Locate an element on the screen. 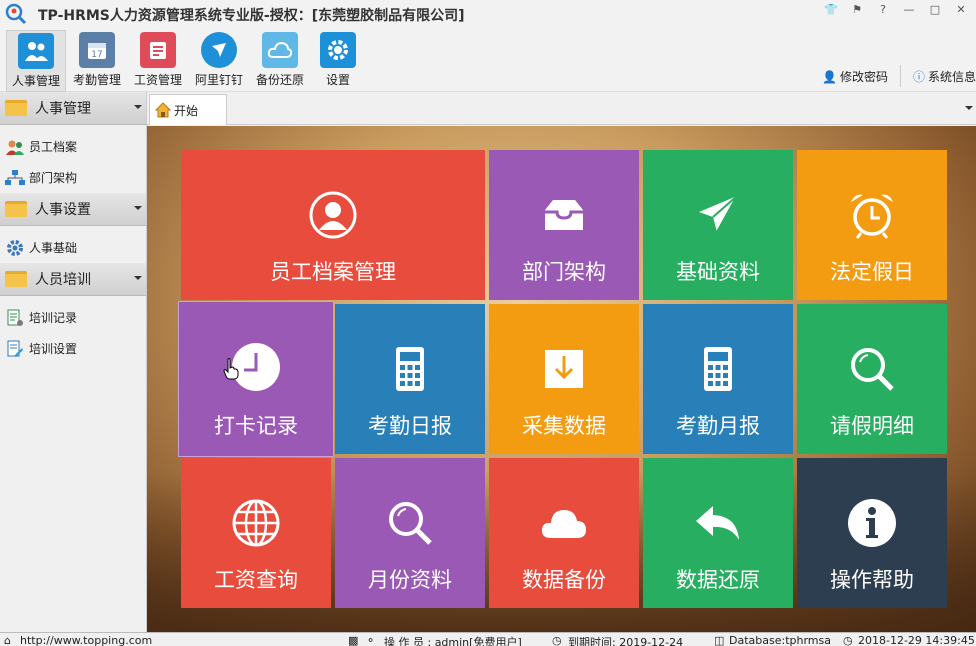 The image size is (976, 646). app-logo-icon is located at coordinates (16, 14).